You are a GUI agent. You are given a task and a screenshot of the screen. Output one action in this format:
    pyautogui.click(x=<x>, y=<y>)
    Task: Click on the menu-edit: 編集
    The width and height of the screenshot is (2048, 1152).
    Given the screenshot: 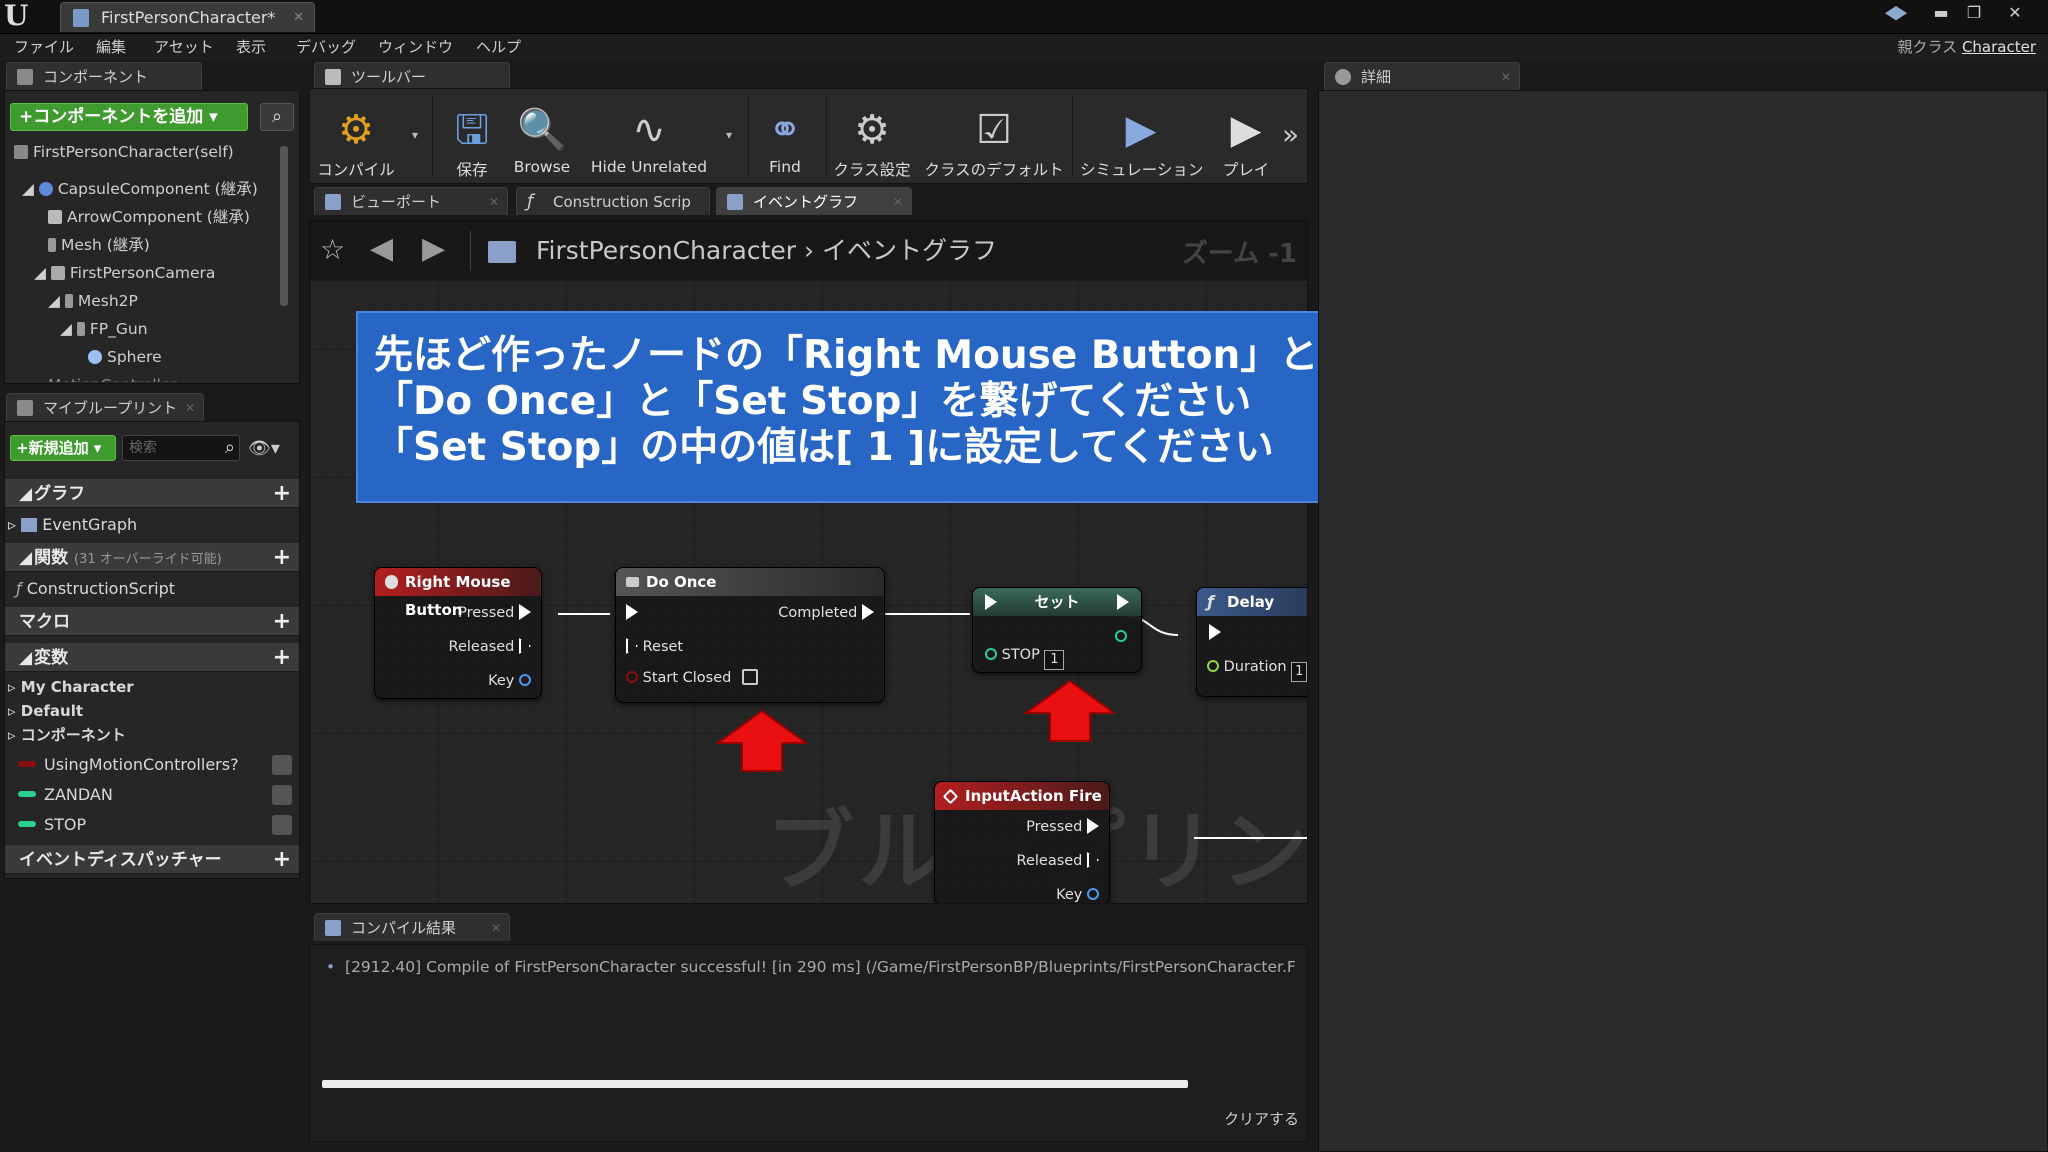 What is the action you would take?
    pyautogui.click(x=111, y=47)
    